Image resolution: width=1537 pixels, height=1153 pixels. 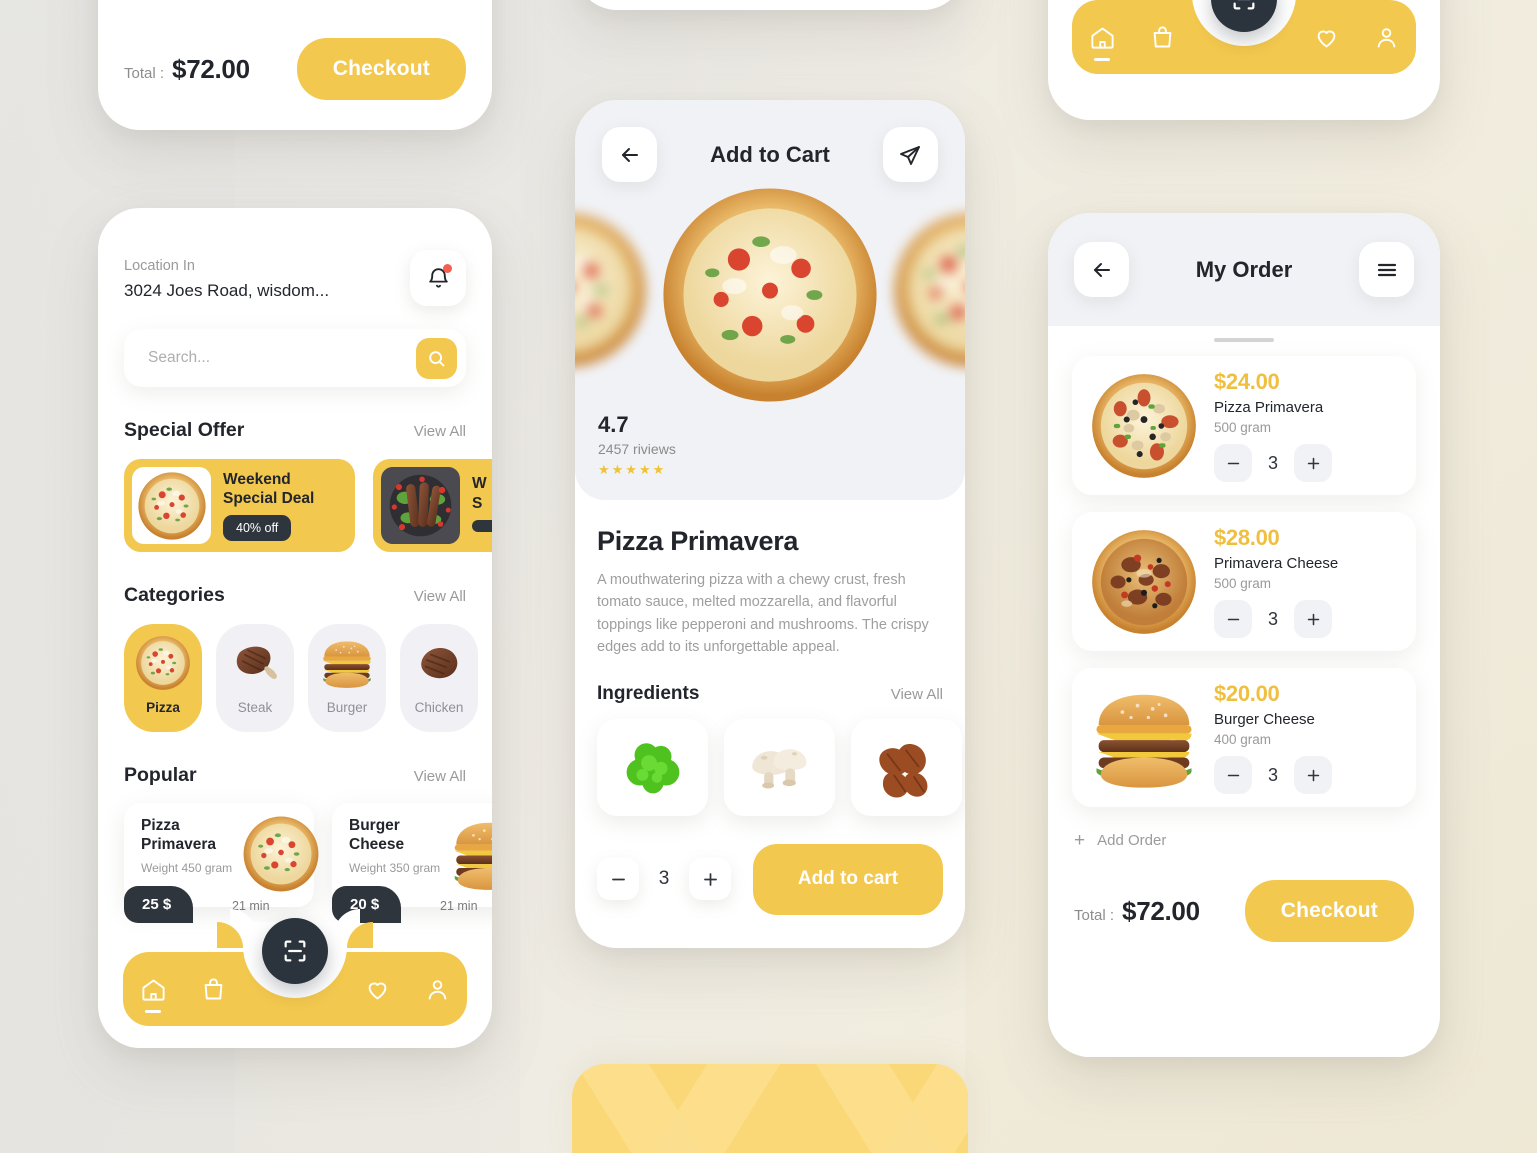 What do you see at coordinates (1102, 59) in the screenshot?
I see `nav-active-indicator` at bounding box center [1102, 59].